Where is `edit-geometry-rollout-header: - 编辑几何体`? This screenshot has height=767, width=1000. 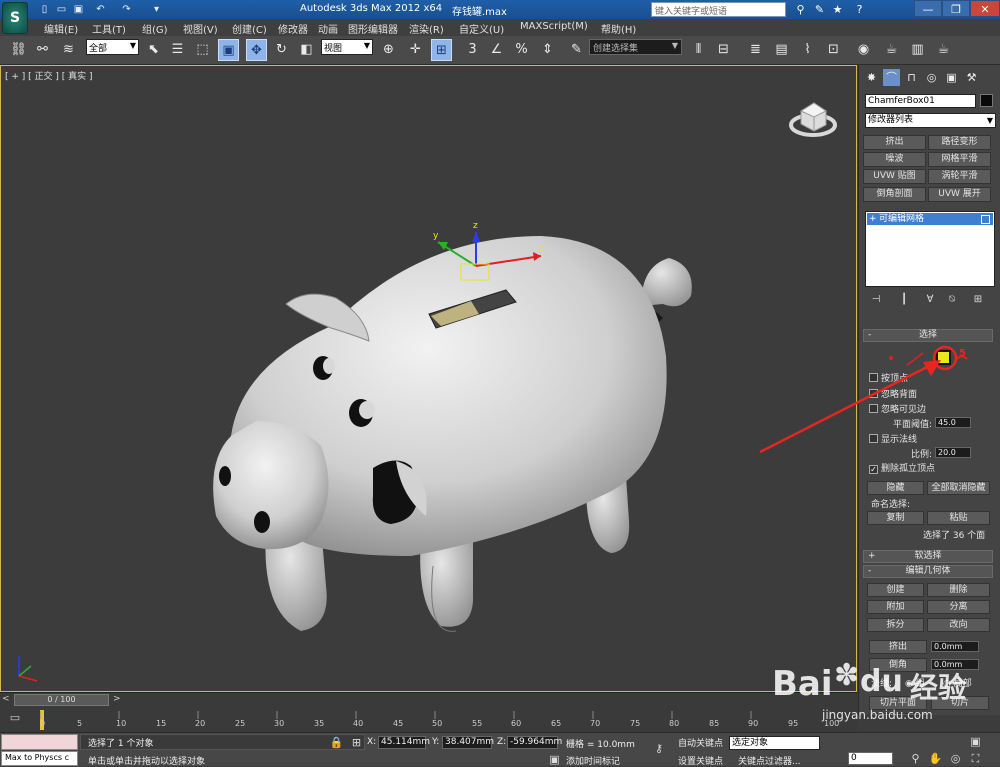 edit-geometry-rollout-header: - 编辑几何体 is located at coordinates (928, 571).